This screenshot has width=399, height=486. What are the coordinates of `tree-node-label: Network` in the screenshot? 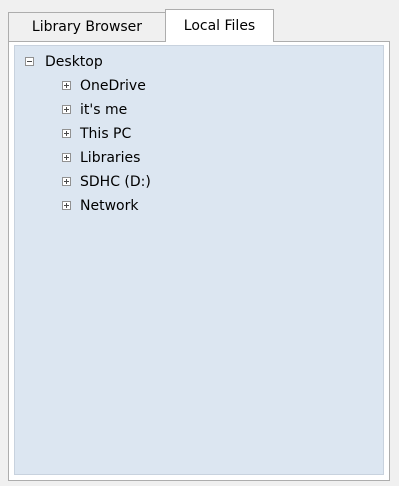 It's located at (109, 206).